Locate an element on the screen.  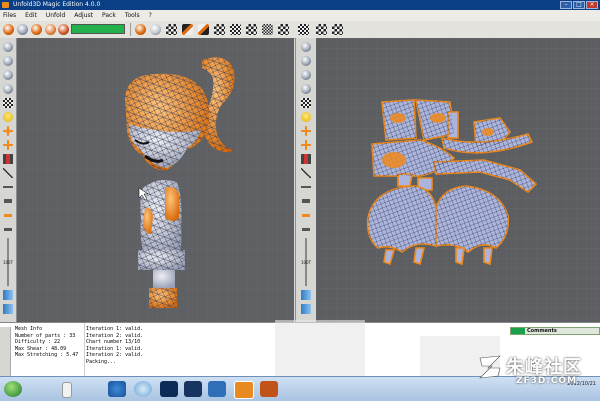
progress-fill is located at coordinates (98, 29).